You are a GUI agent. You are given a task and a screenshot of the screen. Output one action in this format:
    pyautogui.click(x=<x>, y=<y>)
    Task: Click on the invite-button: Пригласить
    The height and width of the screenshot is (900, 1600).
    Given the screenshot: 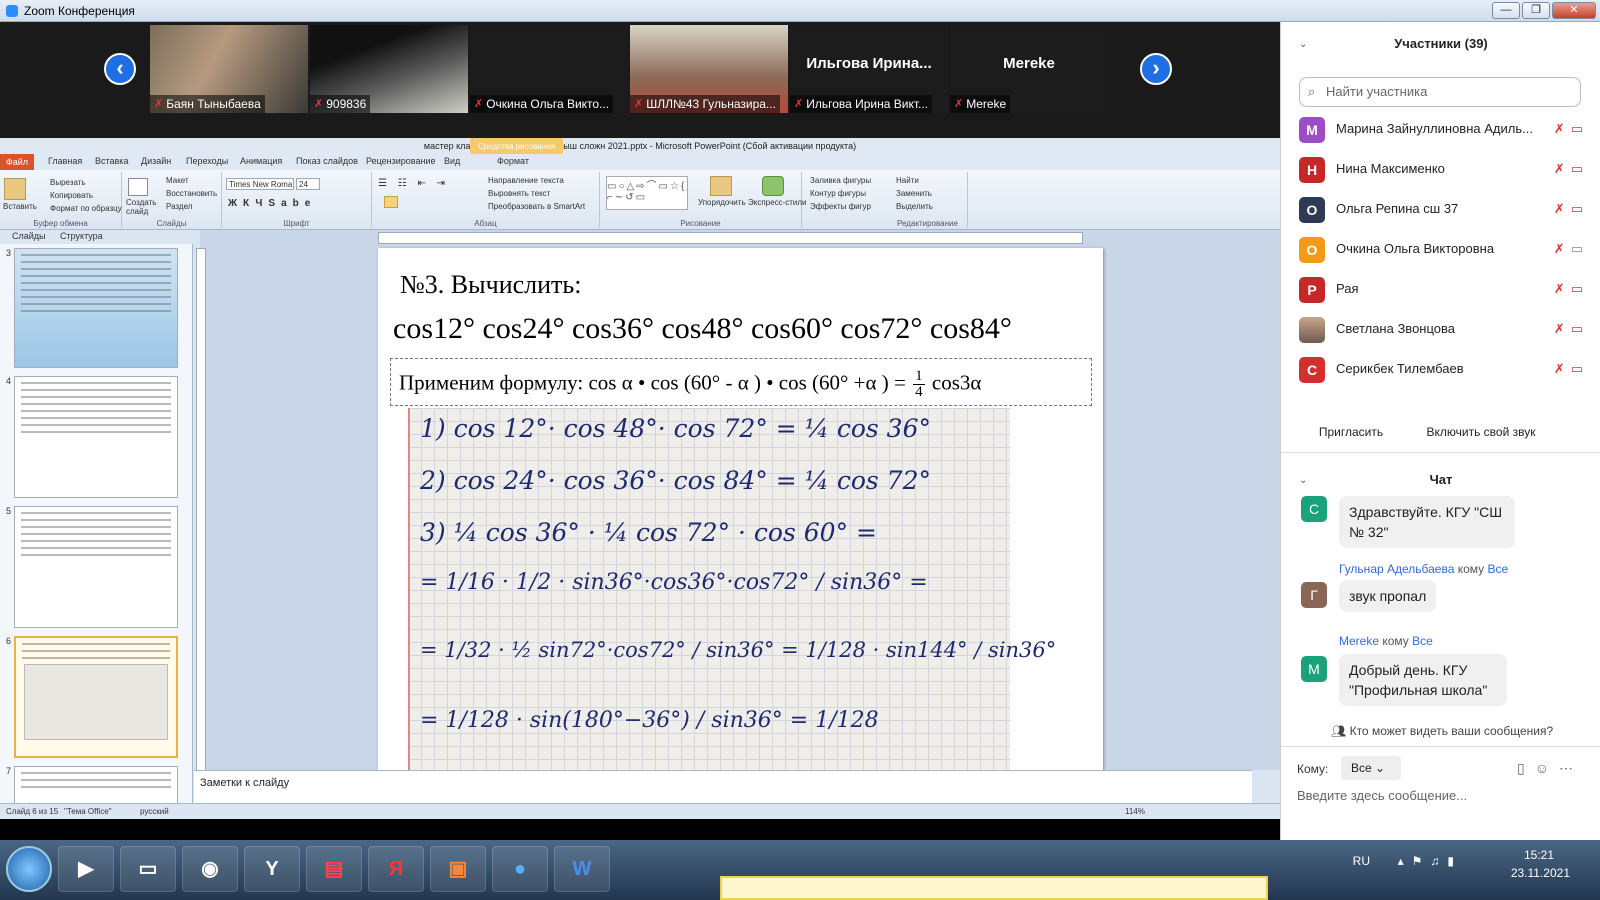 What is the action you would take?
    pyautogui.click(x=1351, y=432)
    